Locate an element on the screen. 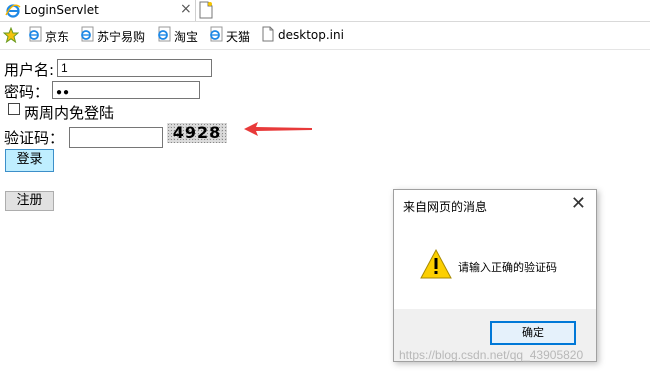 This screenshot has height=377, width=650. captcha-label: 验证码： is located at coordinates (34, 138).